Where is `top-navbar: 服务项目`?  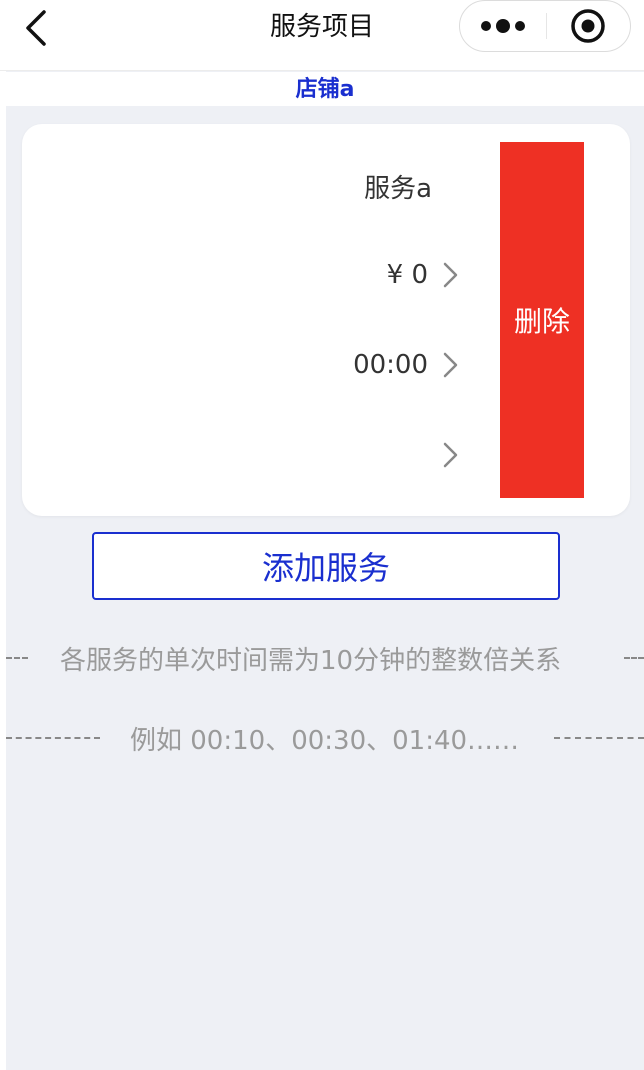
top-navbar: 服务项目 is located at coordinates (322, 35).